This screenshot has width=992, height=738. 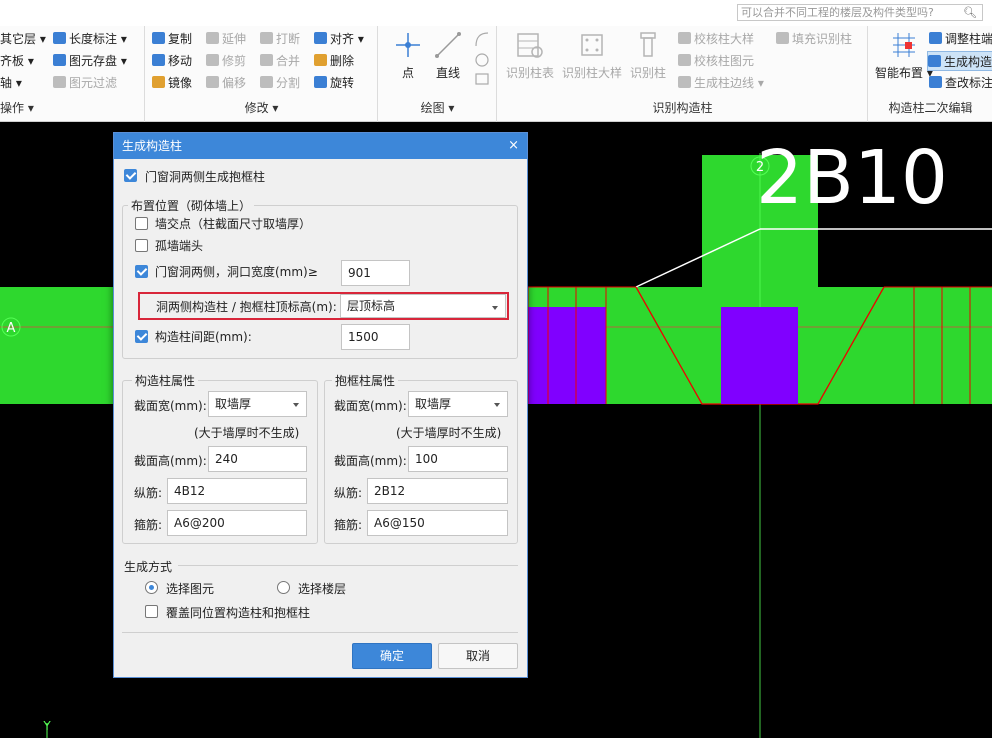 I want to click on split-button: 分割, so click(x=280, y=83).